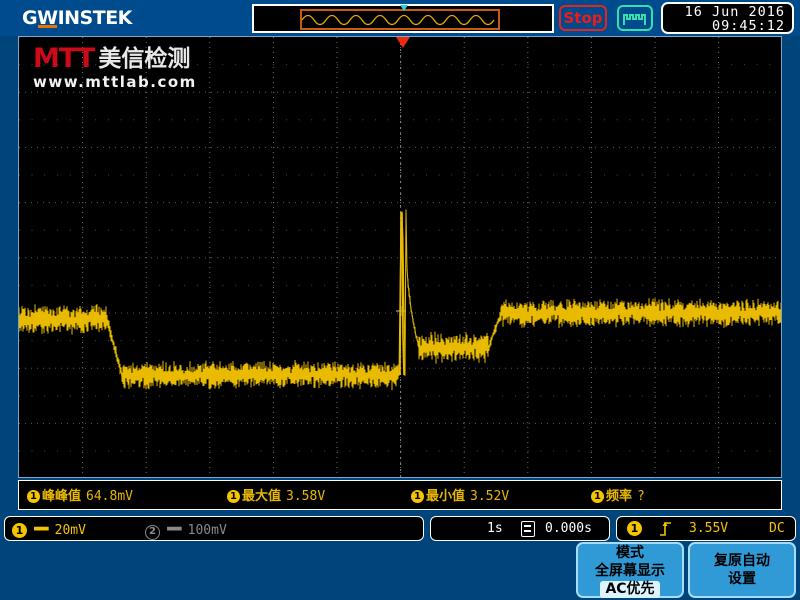  Describe the element at coordinates (641, 496) in the screenshot. I see `meas-value: ?` at that location.